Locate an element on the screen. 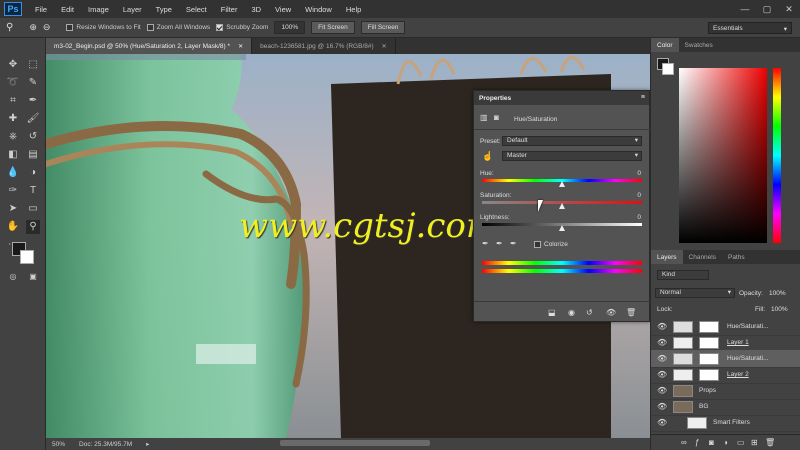 Image resolution: width=800 pixels, height=450 pixels. type-tool-icon: T is located at coordinates (33, 191).